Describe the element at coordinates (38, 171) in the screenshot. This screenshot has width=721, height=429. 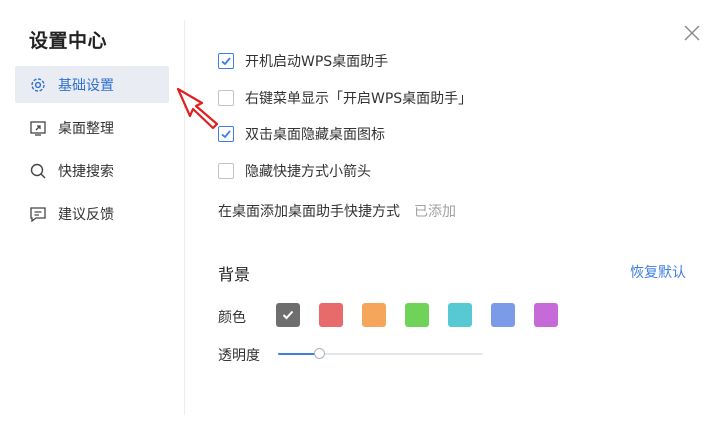
I see `search-icon` at that location.